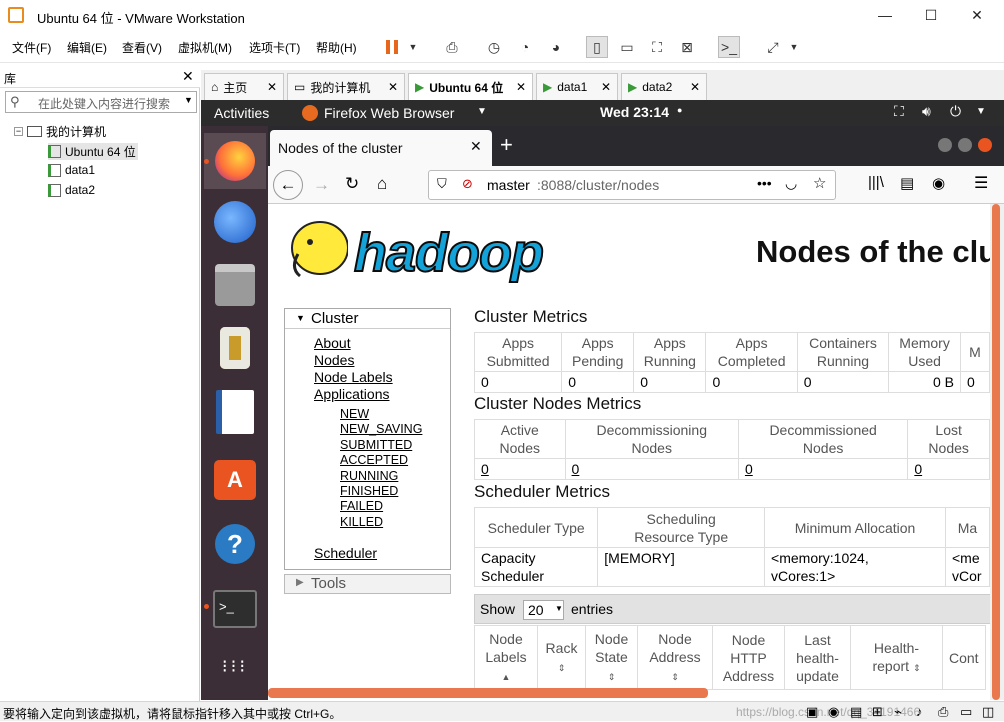  What do you see at coordinates (235, 412) in the screenshot?
I see `dock-writer` at bounding box center [235, 412].